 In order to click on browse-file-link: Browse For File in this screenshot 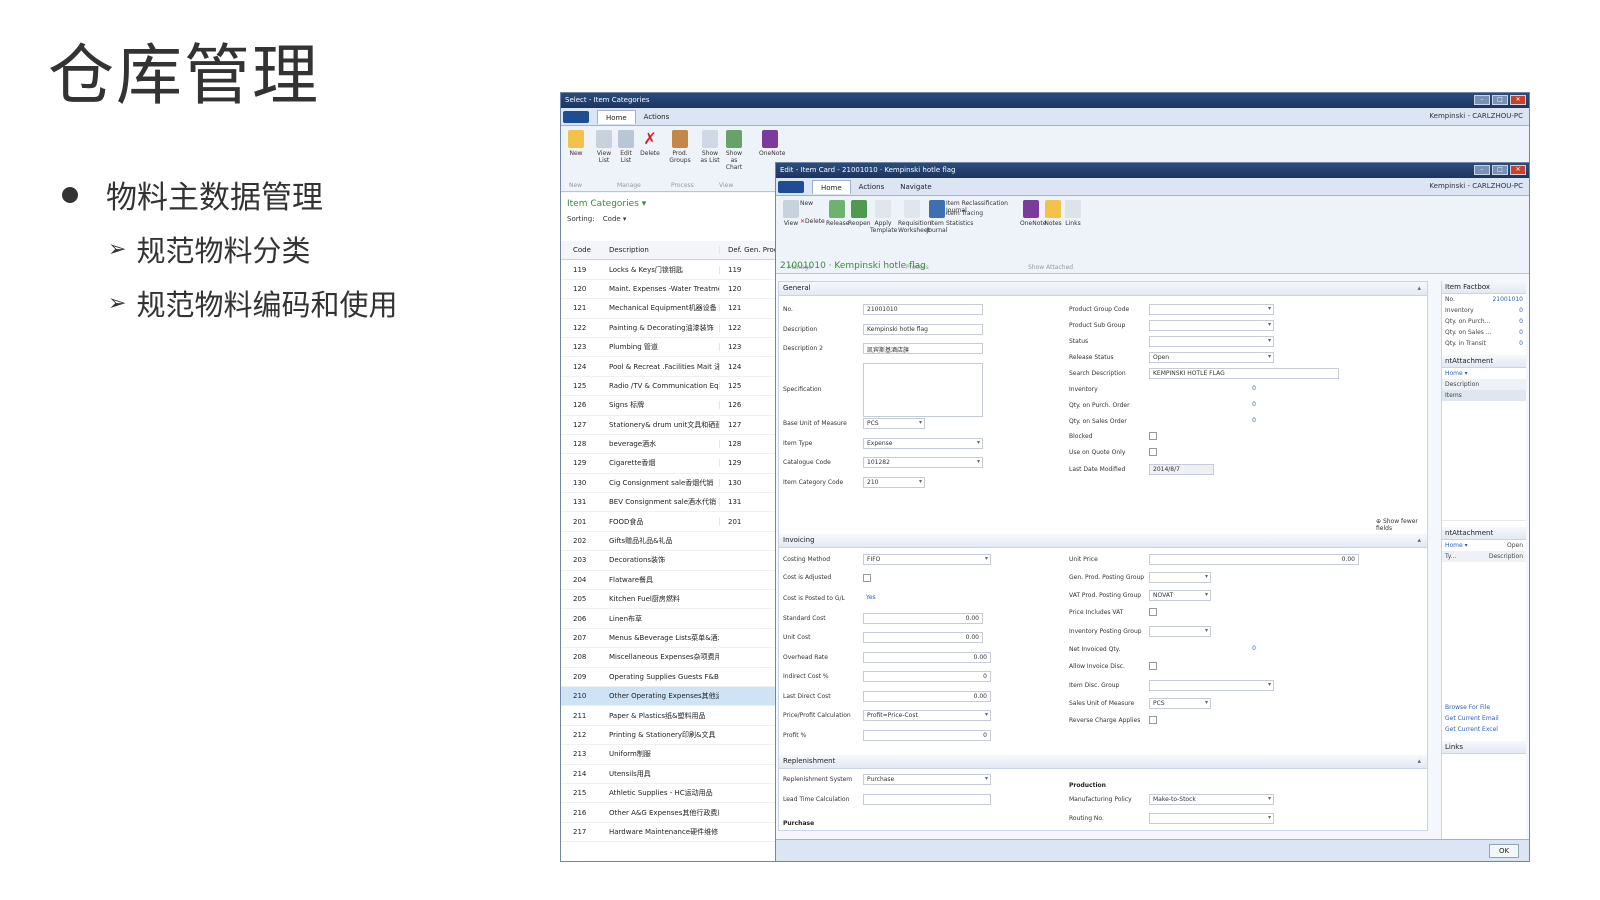, I will do `click(1484, 707)`.